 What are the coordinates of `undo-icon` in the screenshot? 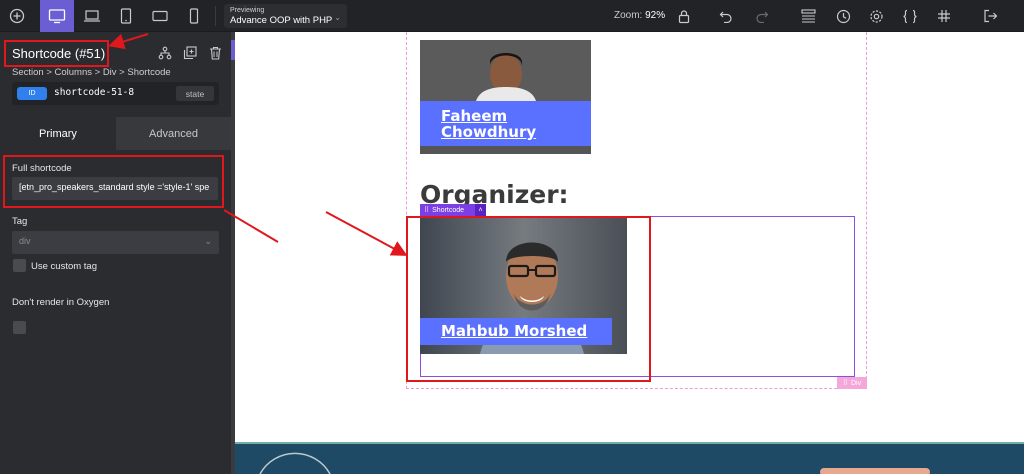 It's located at (726, 16).